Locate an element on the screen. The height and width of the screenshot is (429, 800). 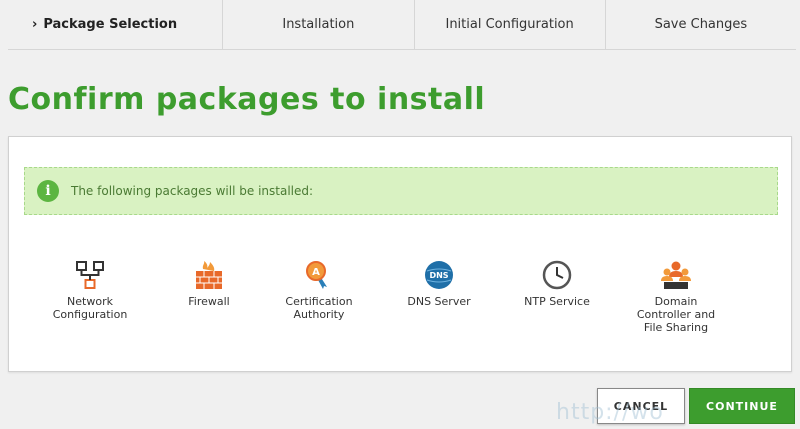
dns-icon: DNS is located at coordinates (439, 275).